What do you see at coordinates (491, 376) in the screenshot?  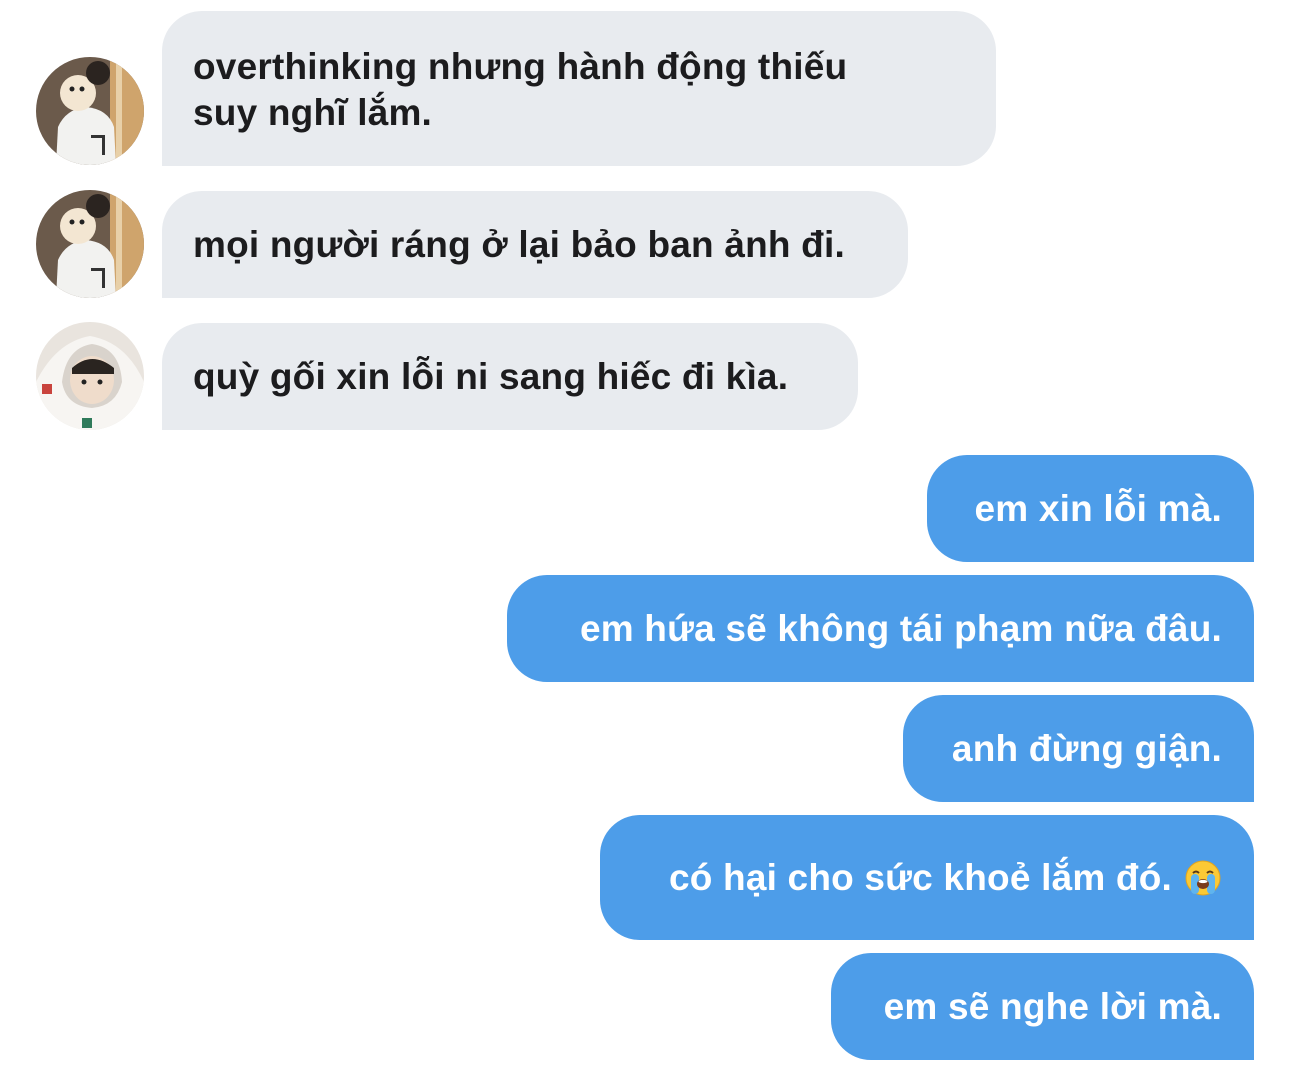 I see `message-text: quỳ gối xin lỗi ni sang hiếc đi kìa.` at bounding box center [491, 376].